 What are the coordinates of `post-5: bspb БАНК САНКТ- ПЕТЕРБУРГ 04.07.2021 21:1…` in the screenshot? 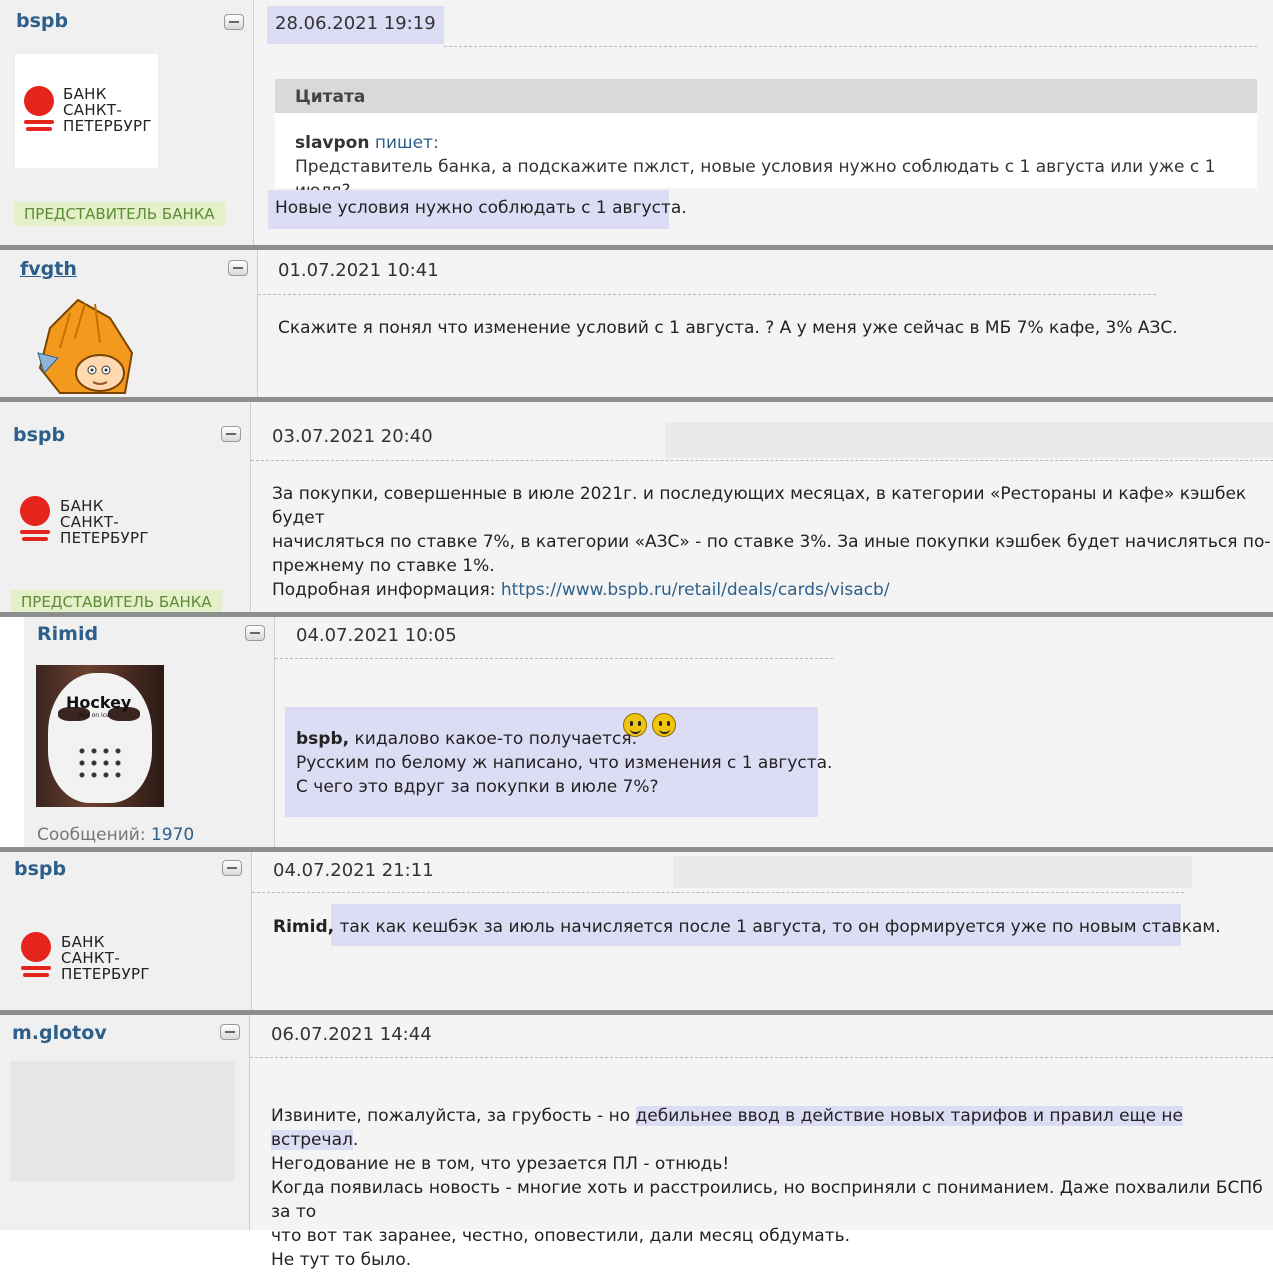 It's located at (636, 931).